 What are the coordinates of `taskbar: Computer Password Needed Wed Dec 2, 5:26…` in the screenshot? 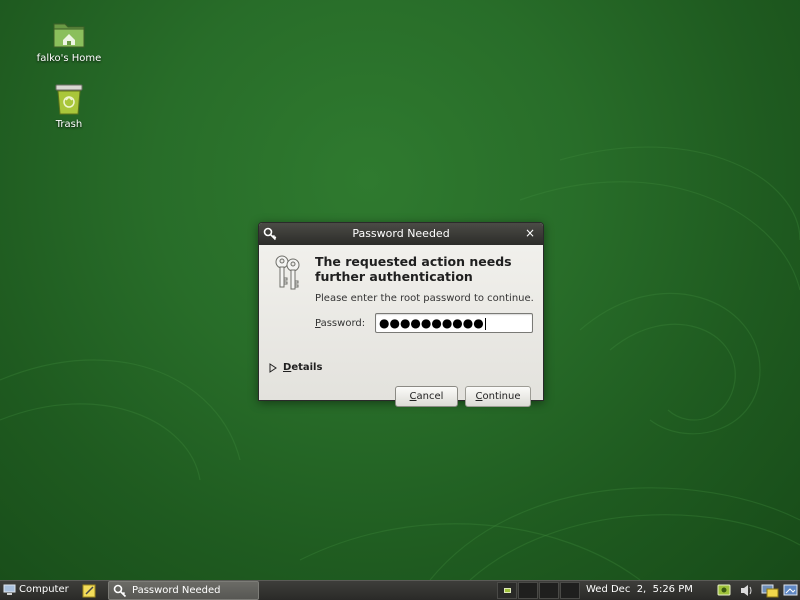 It's located at (400, 590).